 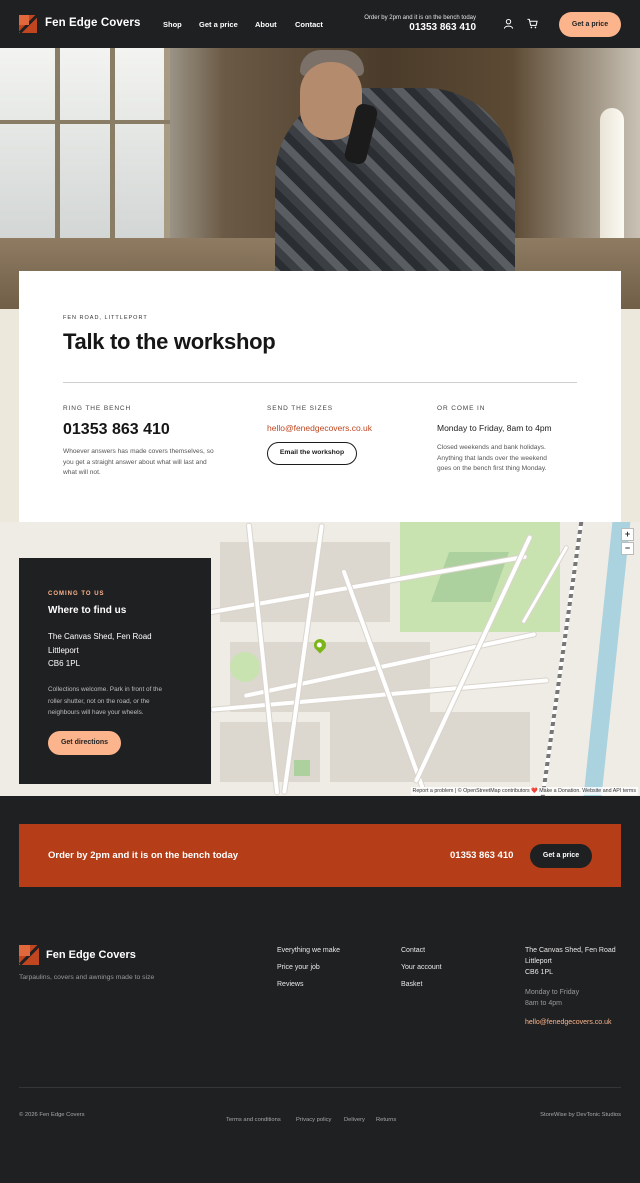 I want to click on account-icon, so click(x=508, y=23).